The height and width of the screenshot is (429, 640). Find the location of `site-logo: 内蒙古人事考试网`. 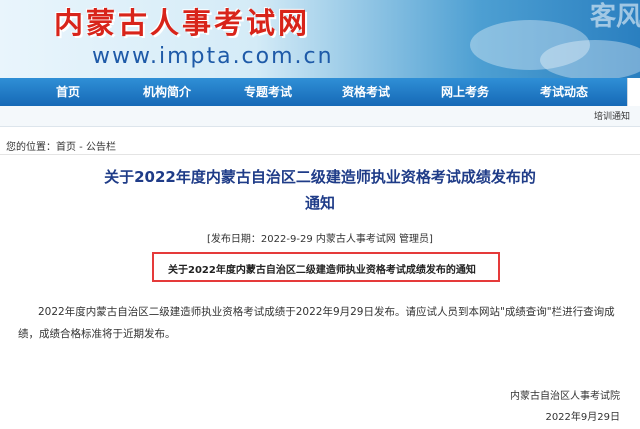

site-logo: 内蒙古人事考试网 is located at coordinates (182, 21).